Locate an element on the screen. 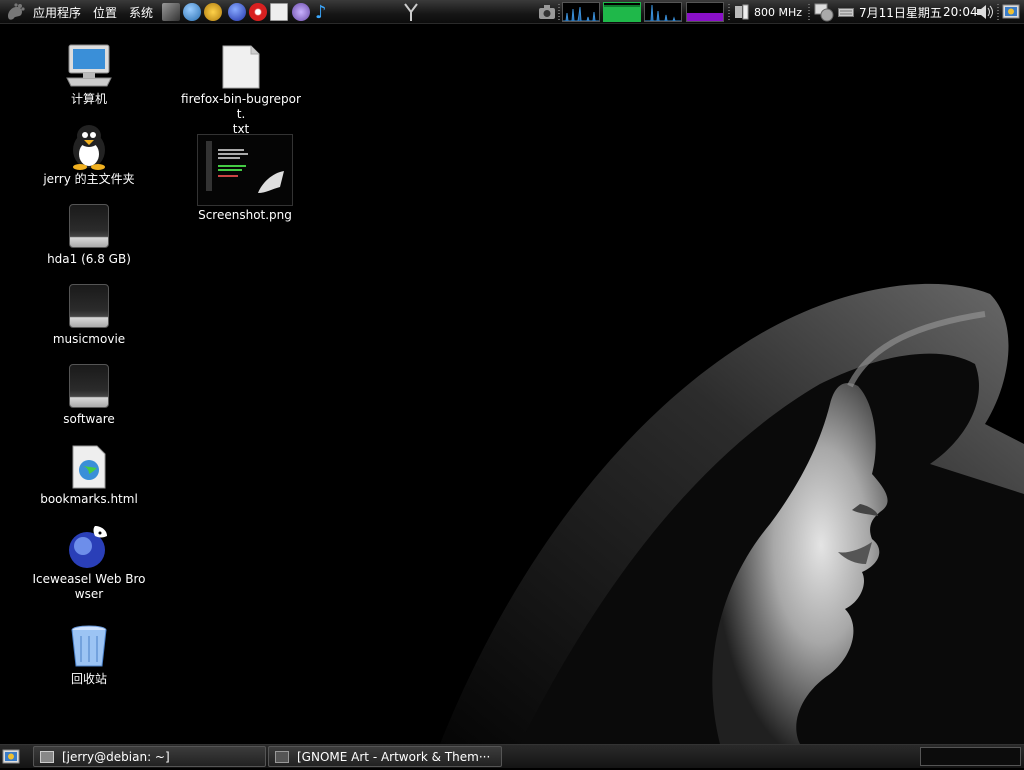  desktop-icon-label: bookmarks.html is located at coordinates (89, 499).